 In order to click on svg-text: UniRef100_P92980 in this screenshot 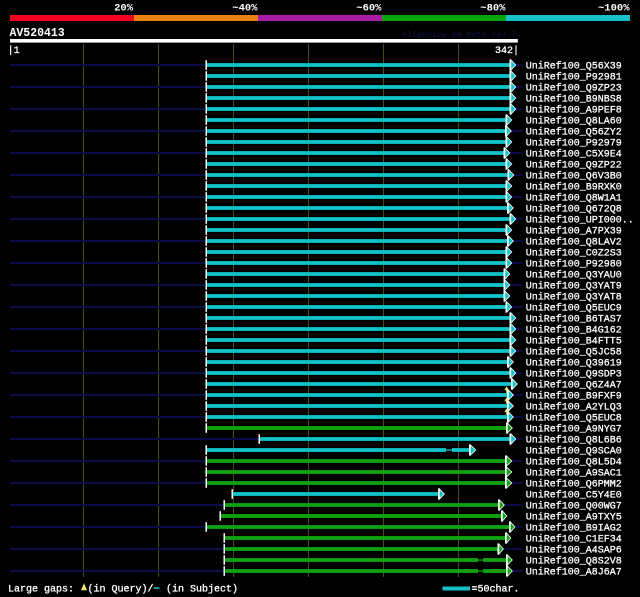, I will do `click(574, 265)`.